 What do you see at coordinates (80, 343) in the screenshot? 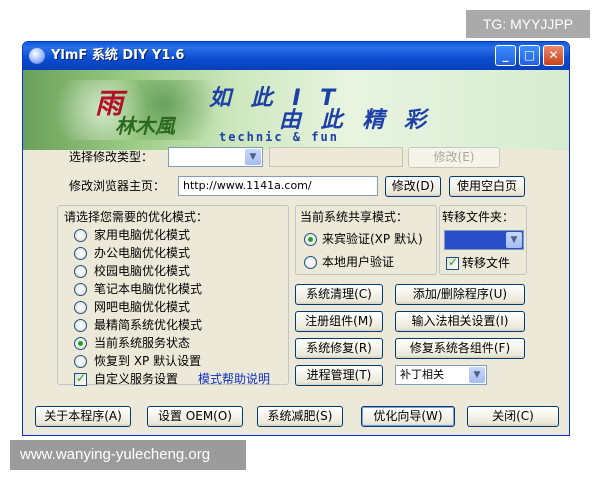
I see `radio-current` at bounding box center [80, 343].